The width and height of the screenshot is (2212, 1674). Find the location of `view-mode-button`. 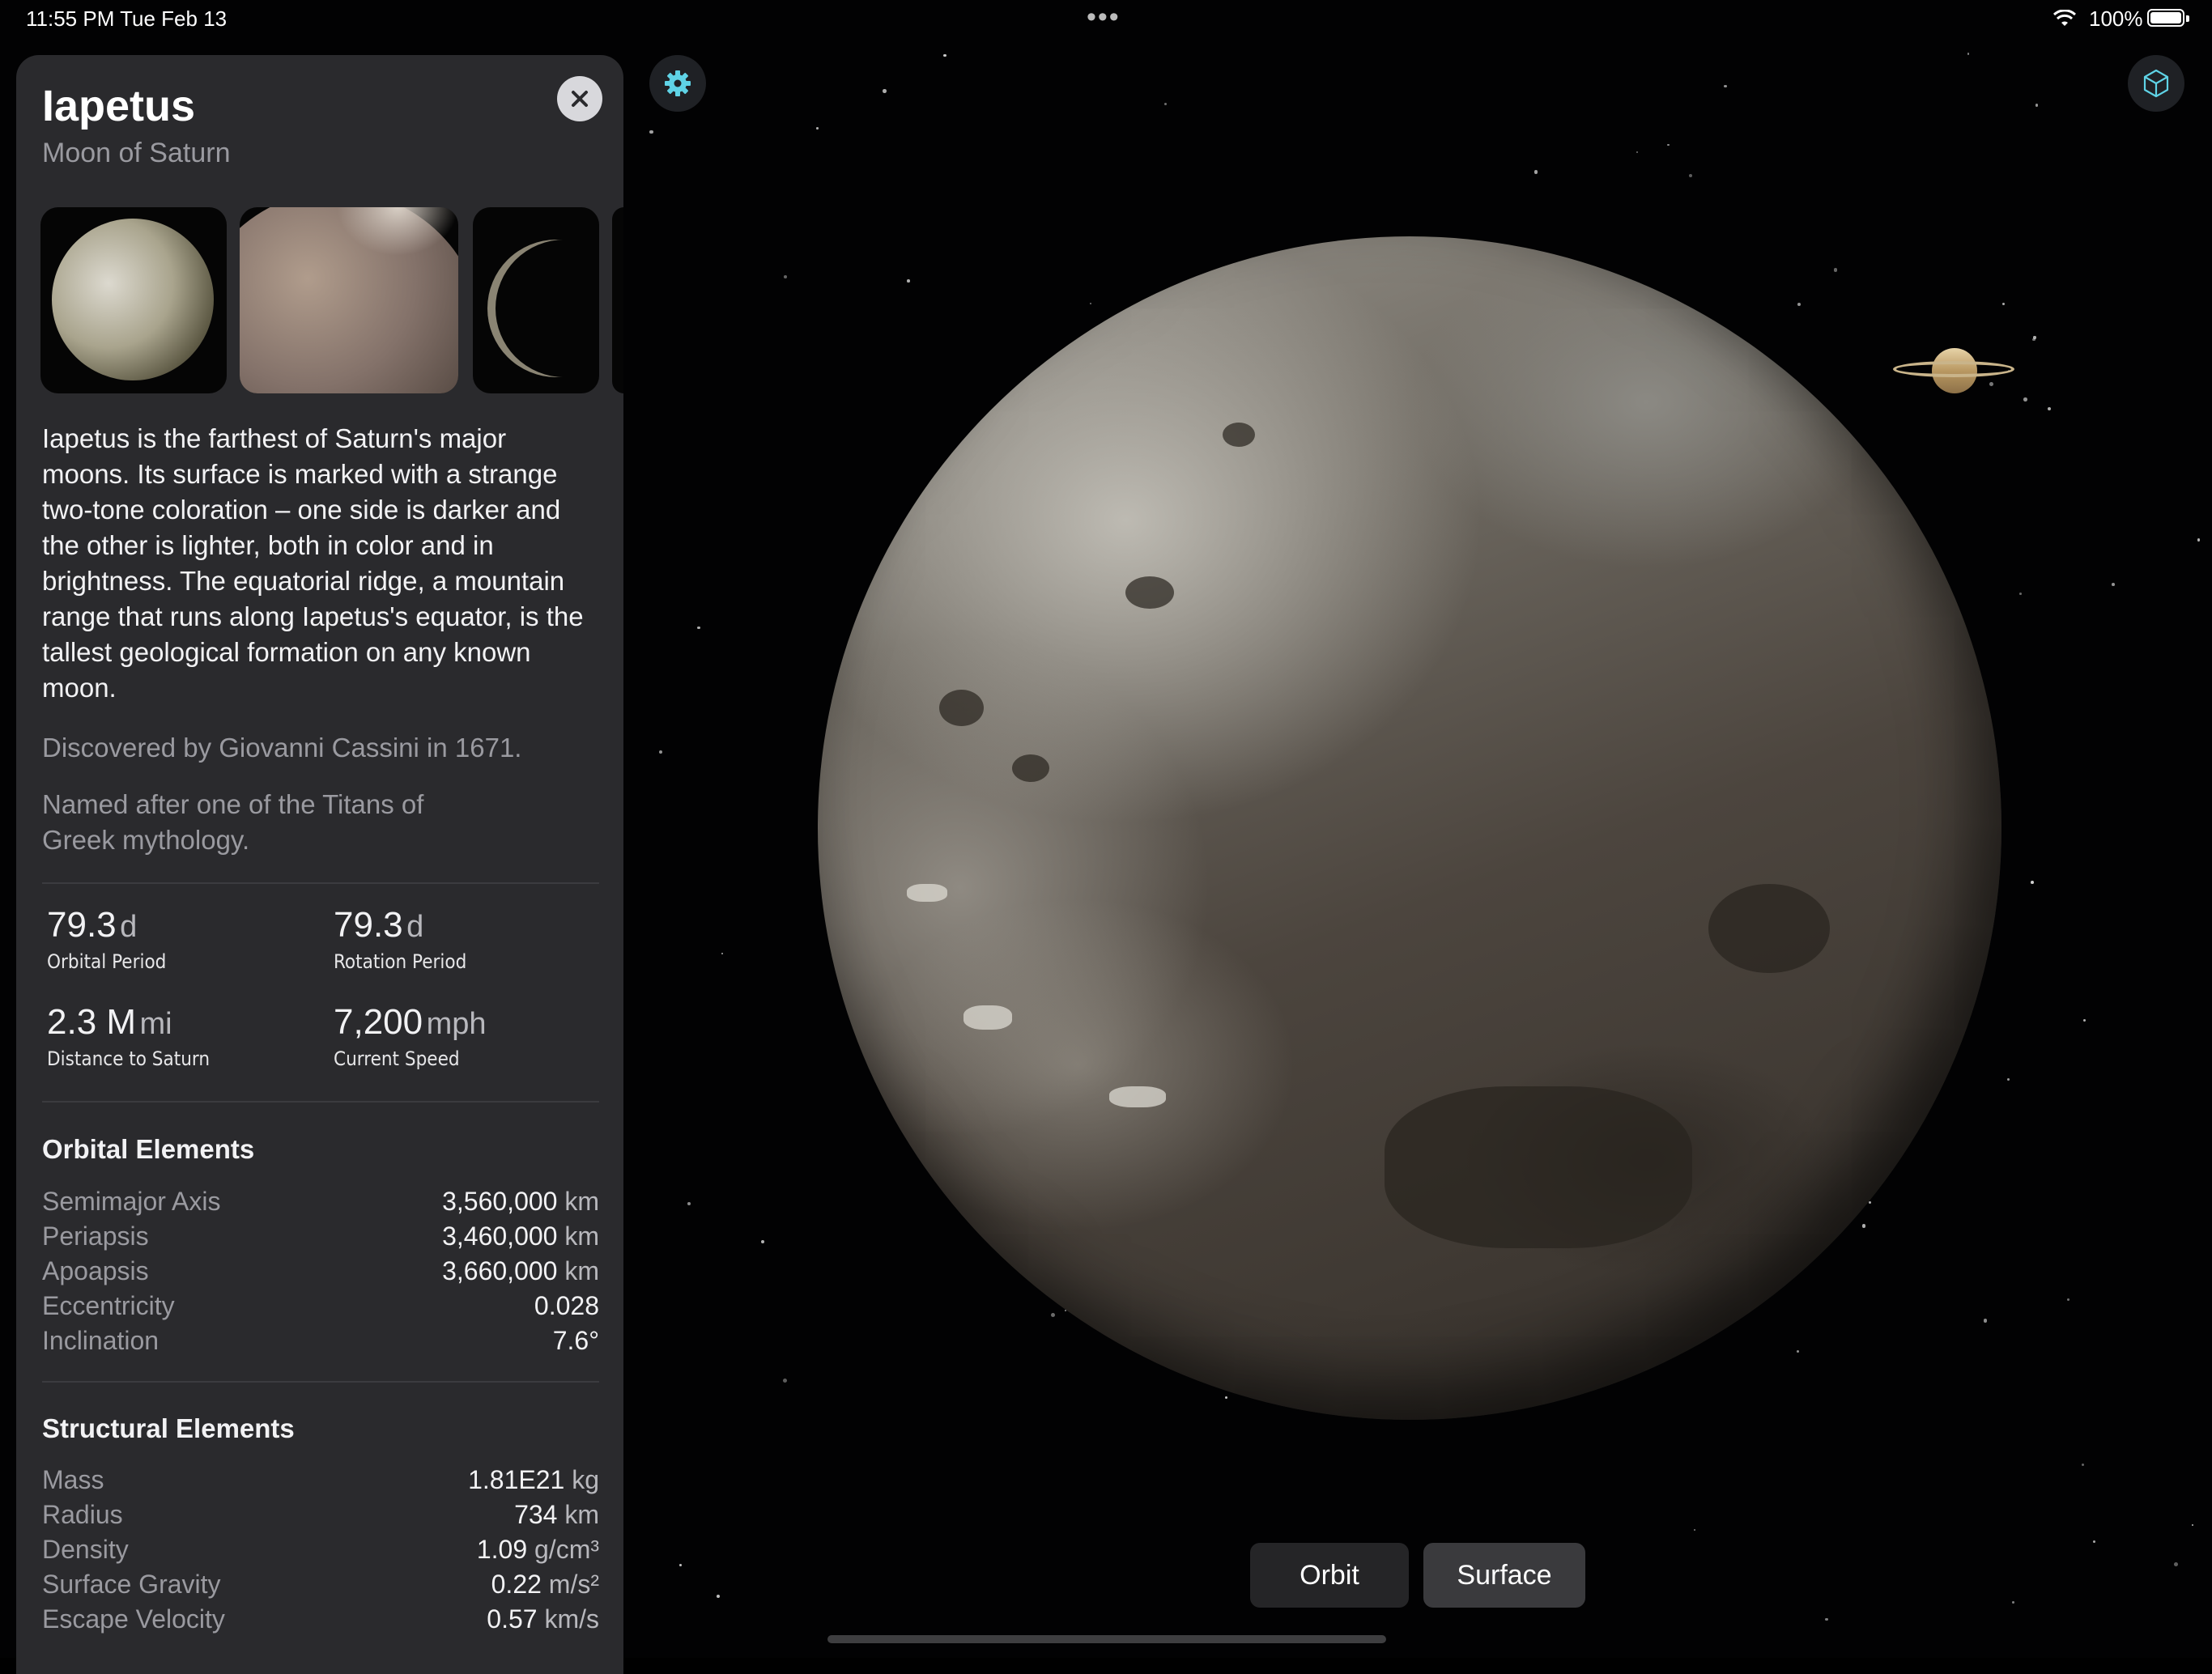

view-mode-button is located at coordinates (2156, 83).